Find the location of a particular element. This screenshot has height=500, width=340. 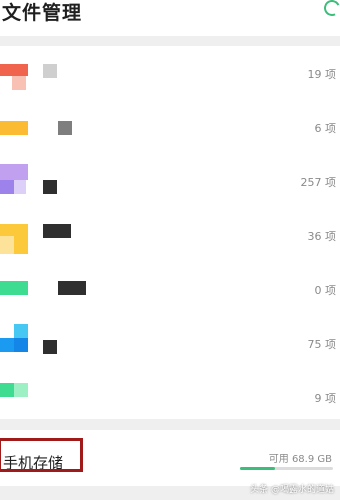

purple-category-icon is located at coordinates (14, 180).